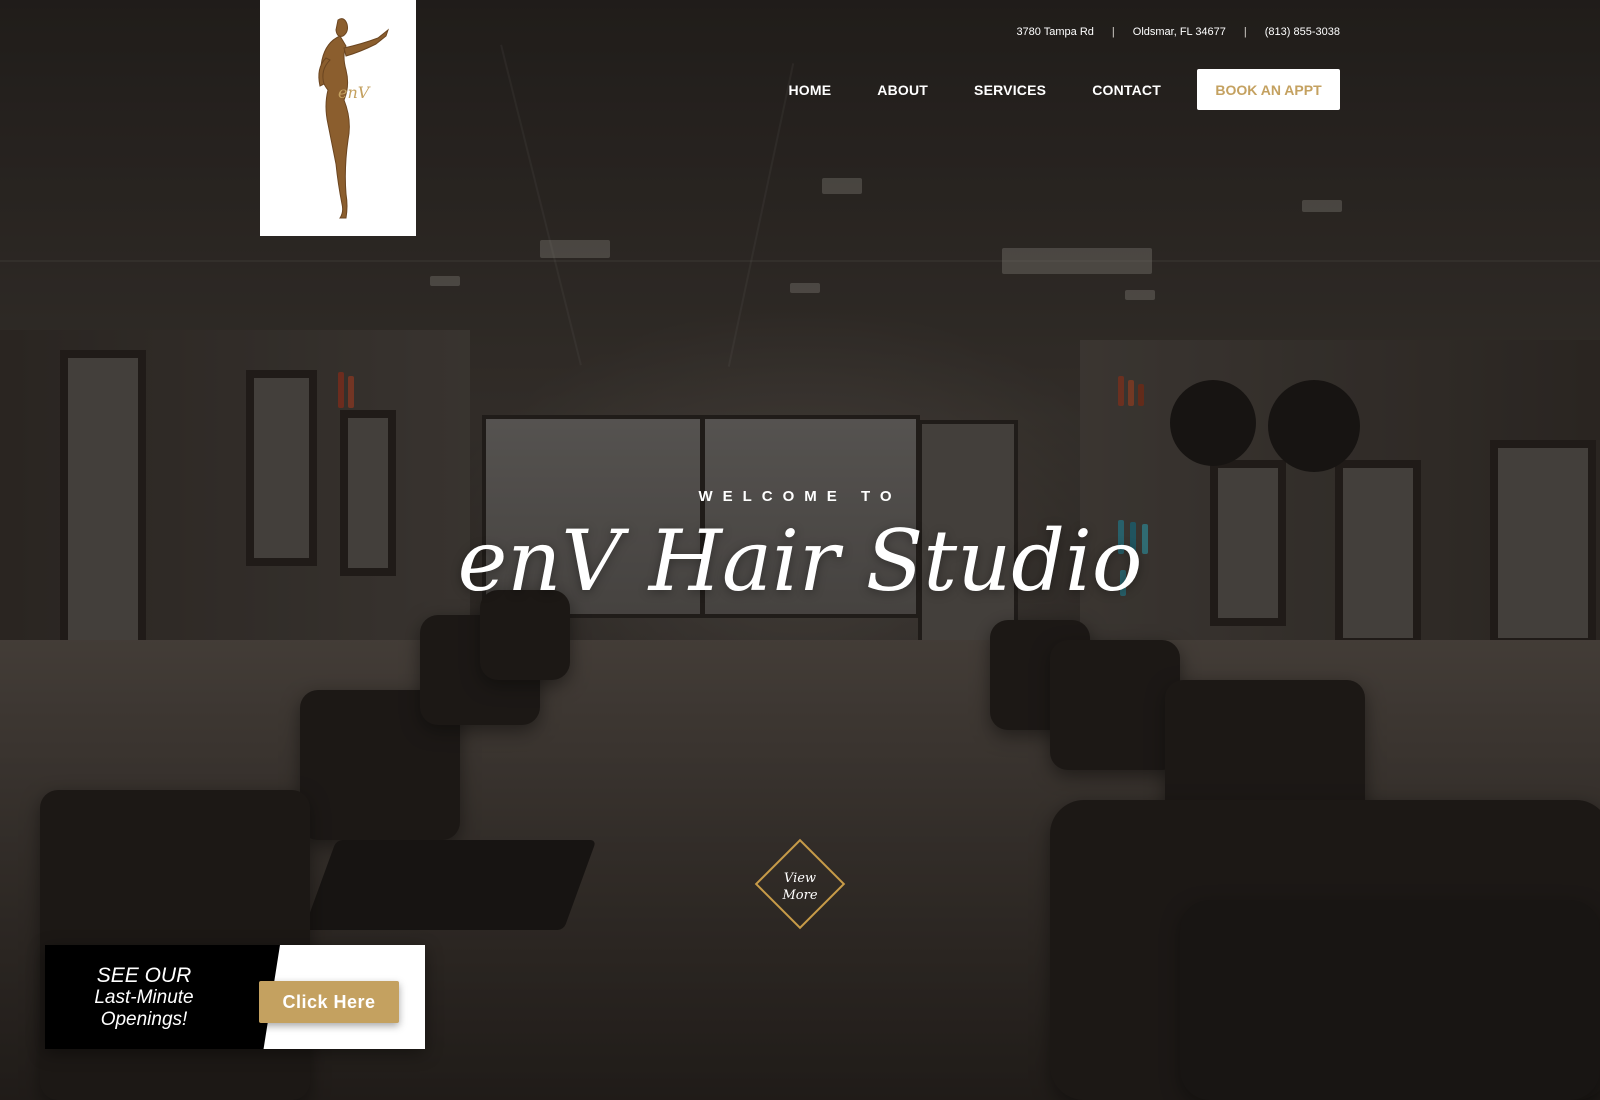 This screenshot has width=1600, height=1100. What do you see at coordinates (329, 1002) in the screenshot?
I see `click-here-button: Click Here` at bounding box center [329, 1002].